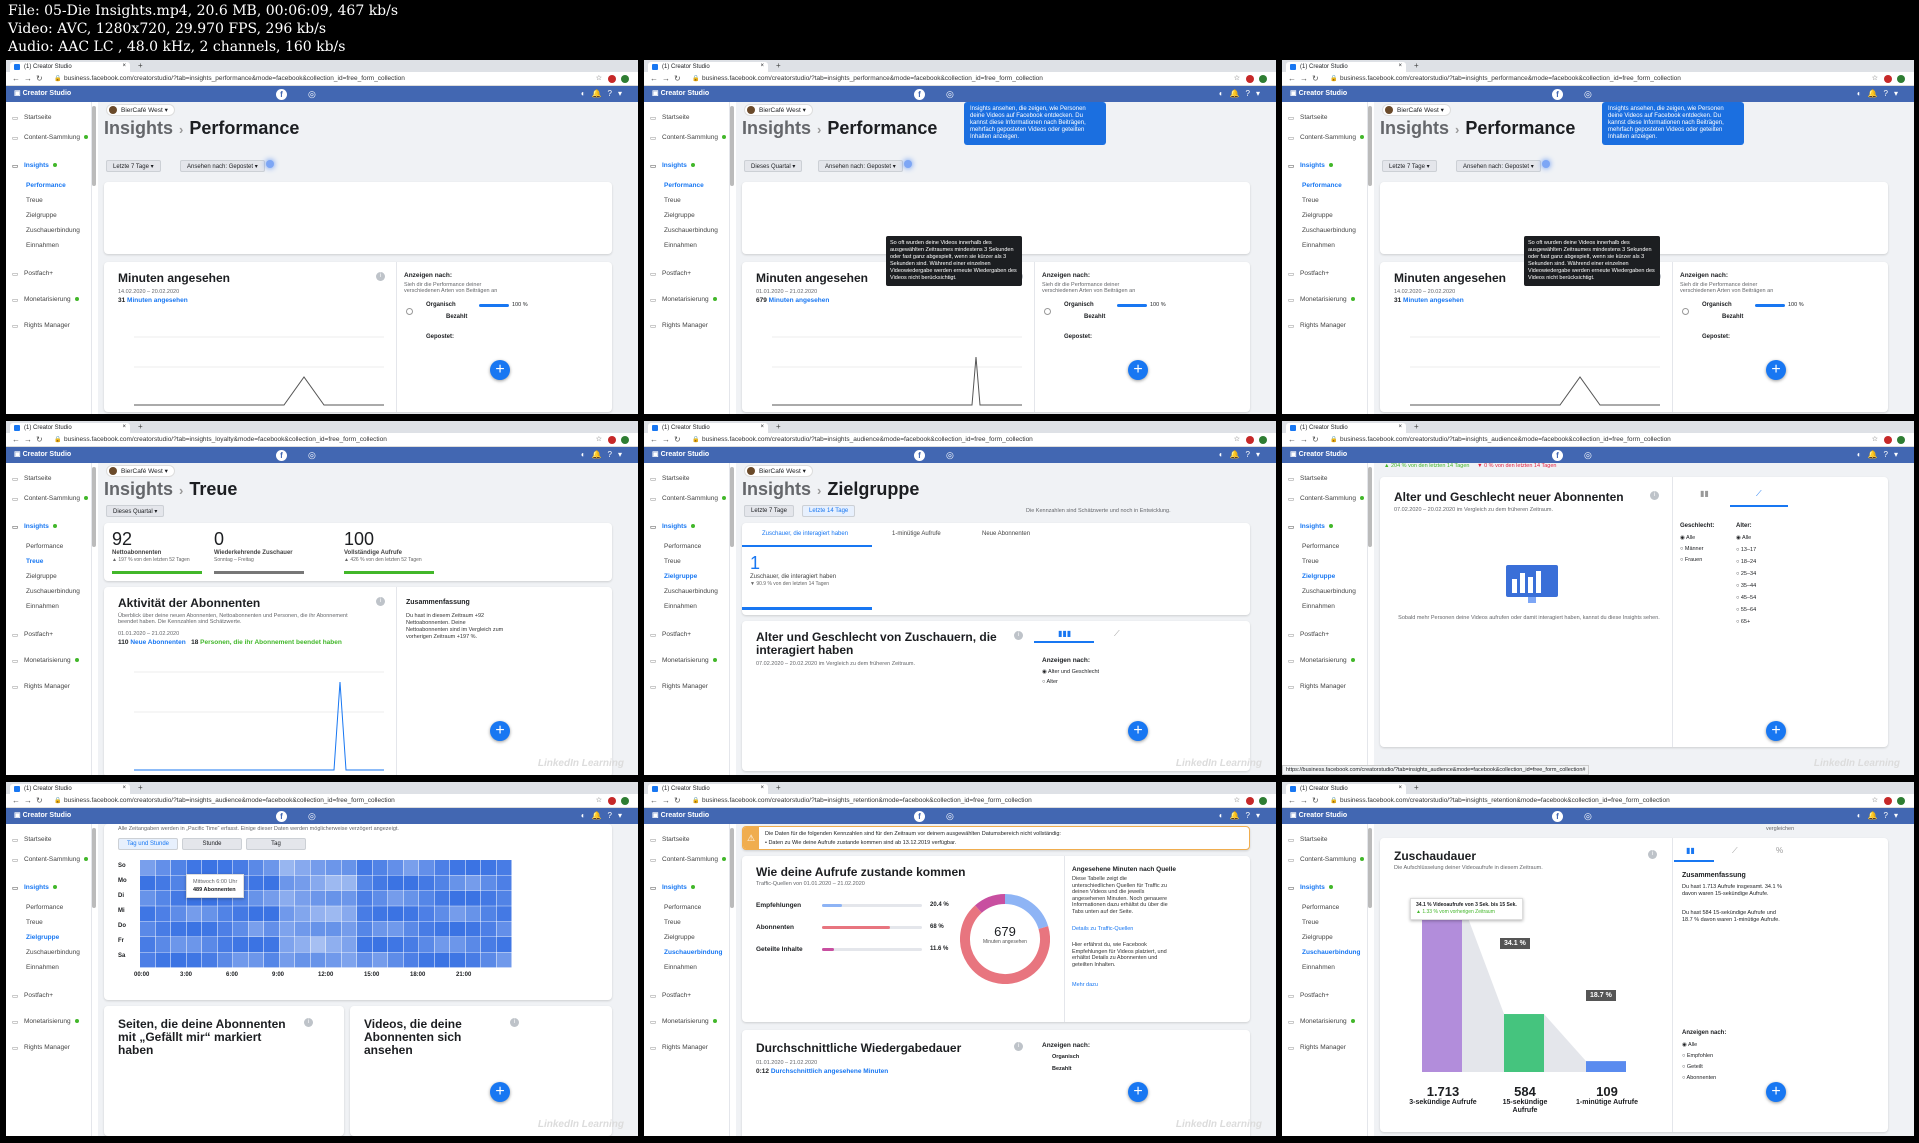  What do you see at coordinates (1690, 850) in the screenshot?
I see `bar-chart-icon: ▮▮` at bounding box center [1690, 850].